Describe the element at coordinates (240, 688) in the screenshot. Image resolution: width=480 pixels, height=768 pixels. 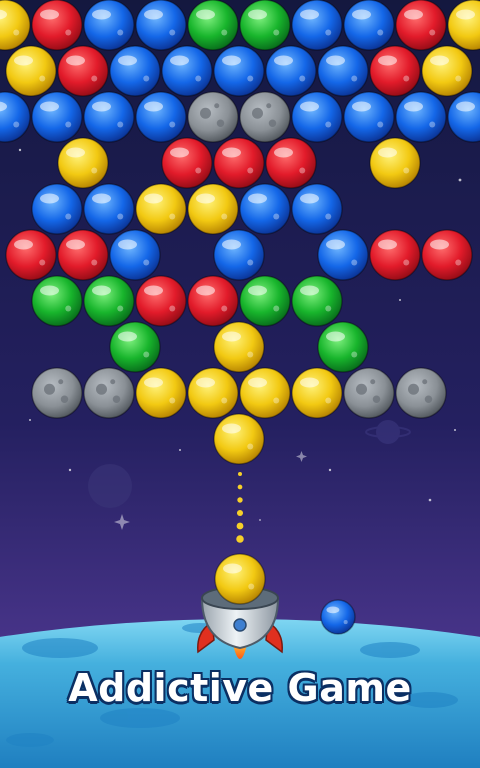
I see `promo-caption: Addictive Game` at that location.